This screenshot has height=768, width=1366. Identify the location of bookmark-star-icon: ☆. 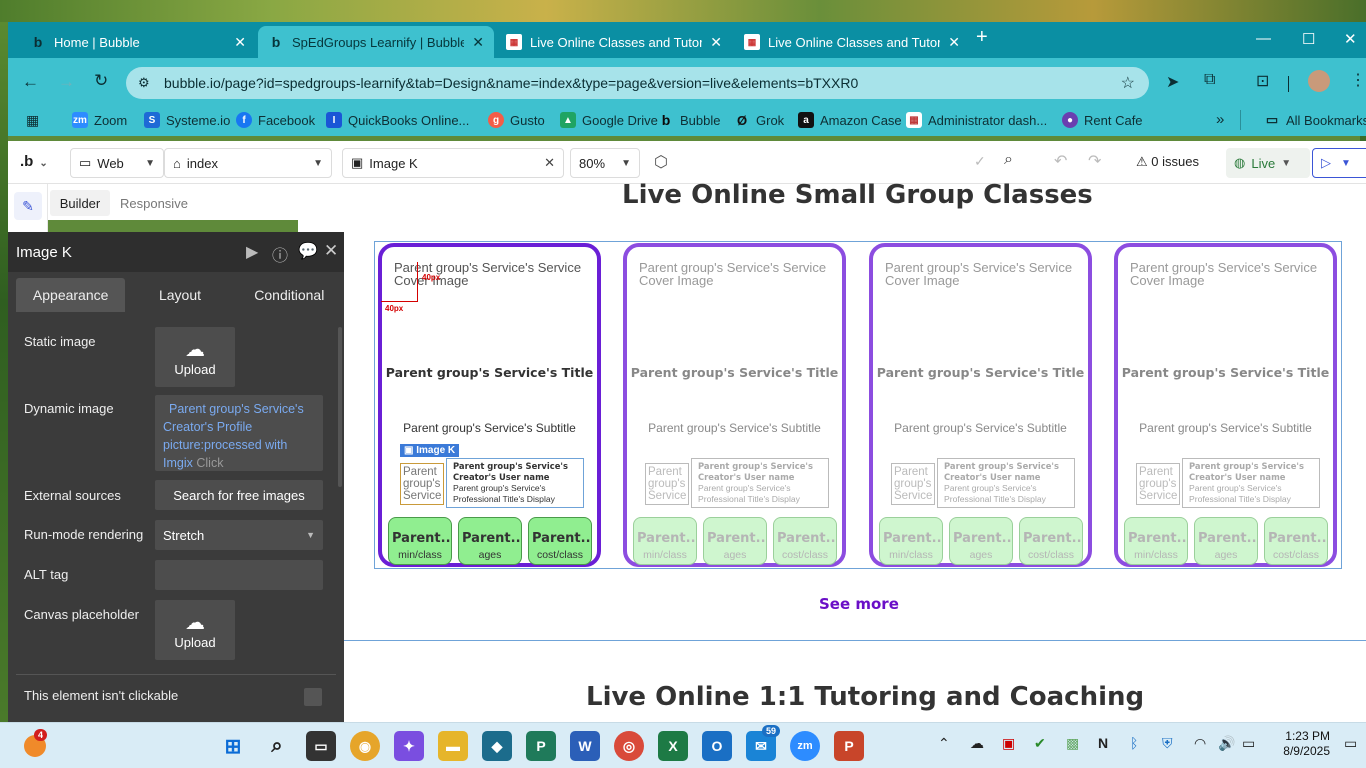
(1128, 83).